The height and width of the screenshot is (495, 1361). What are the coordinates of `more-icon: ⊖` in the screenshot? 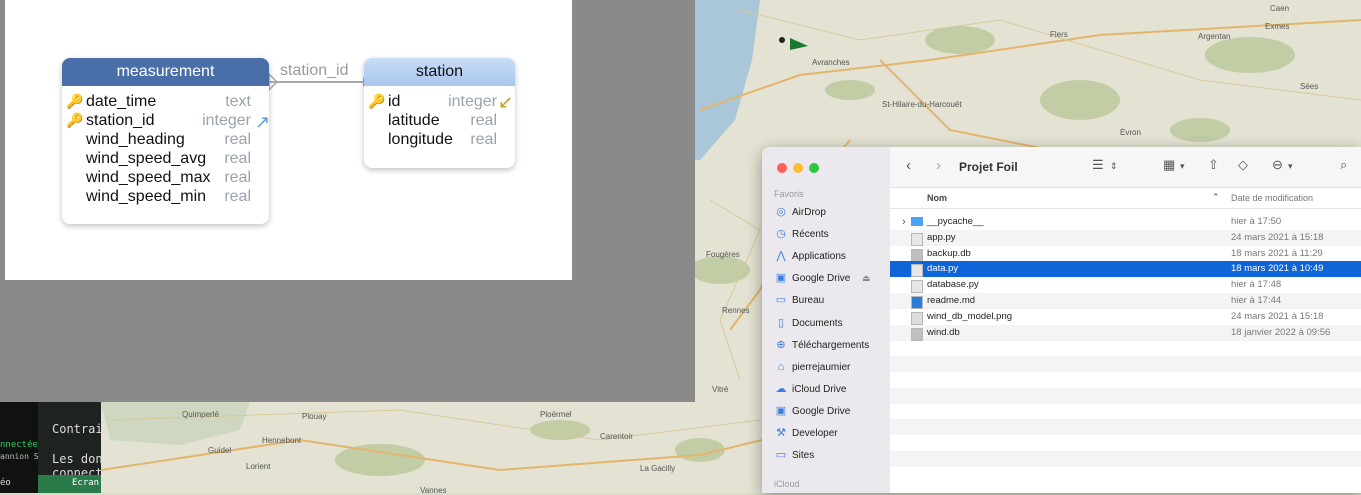 It's located at (1277, 165).